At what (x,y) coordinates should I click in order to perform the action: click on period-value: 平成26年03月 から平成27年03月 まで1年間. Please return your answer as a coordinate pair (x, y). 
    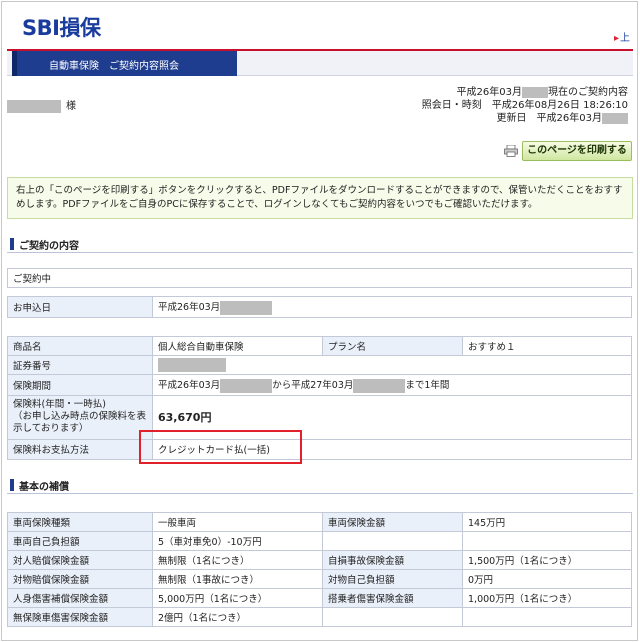
    Looking at the image, I should click on (392, 385).